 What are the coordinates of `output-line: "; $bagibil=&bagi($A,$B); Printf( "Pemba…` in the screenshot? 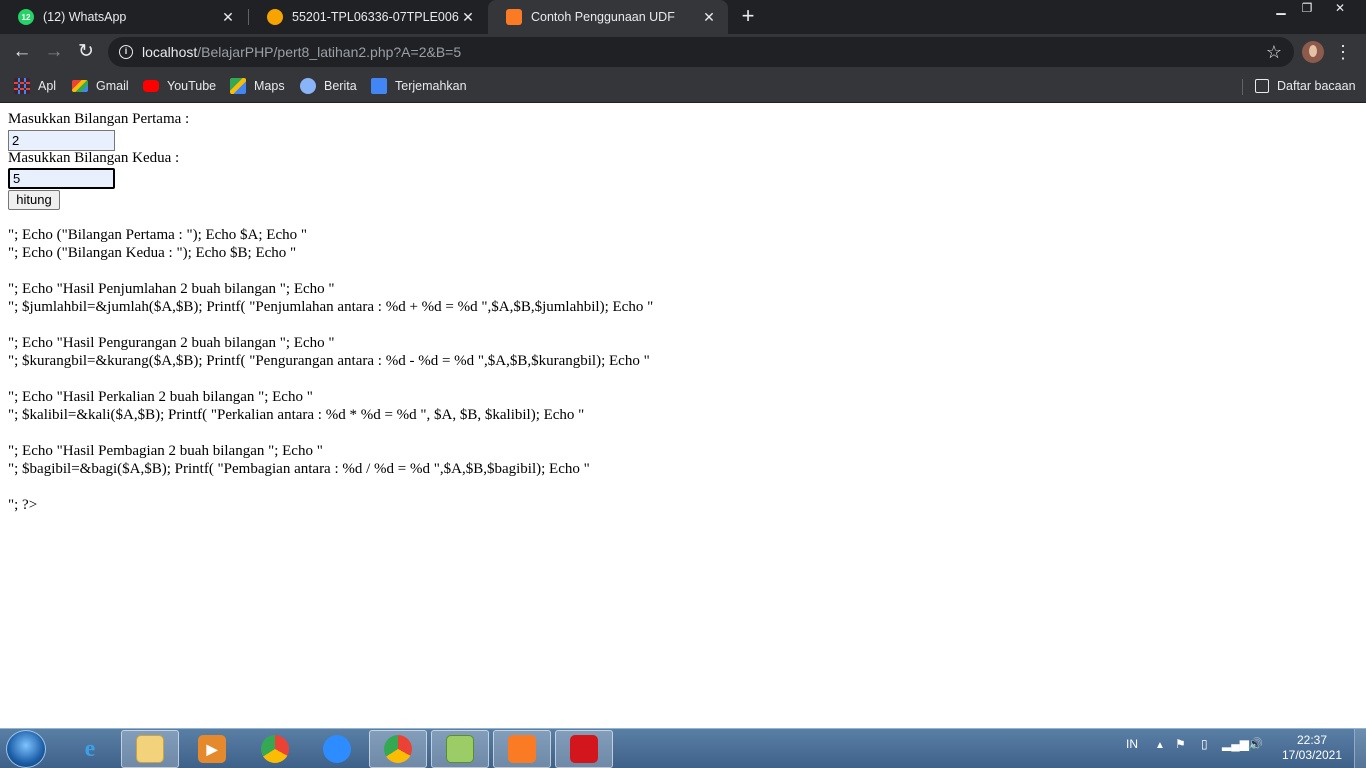 It's located at (299, 469).